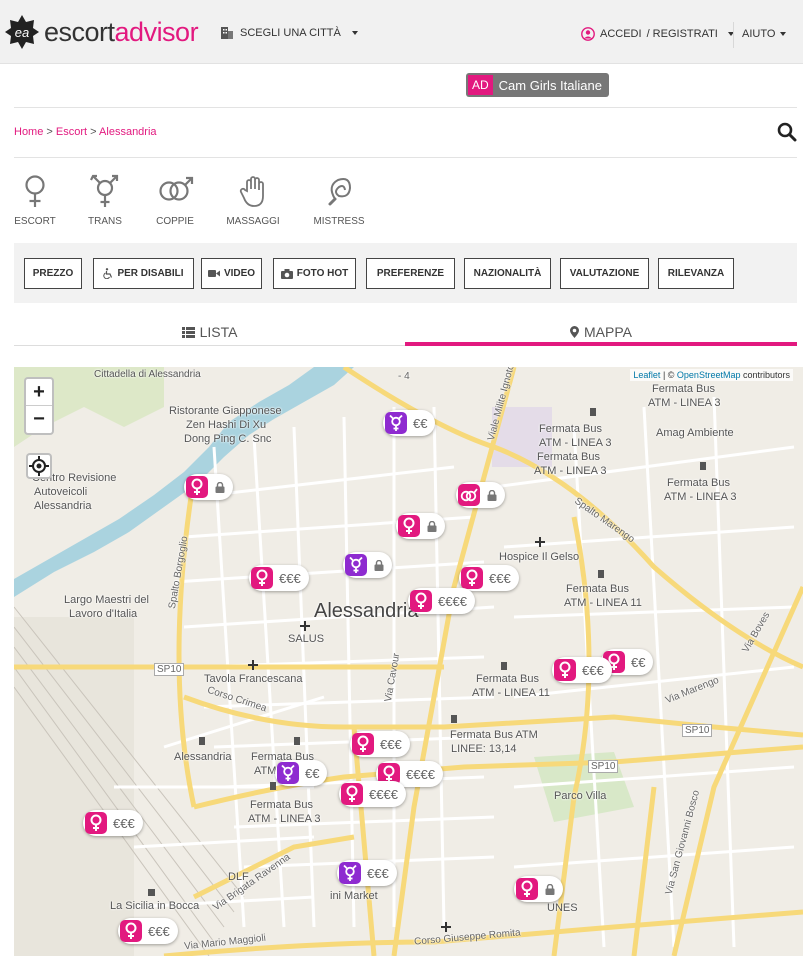  Describe the element at coordinates (340, 192) in the screenshot. I see `whip-icon` at that location.